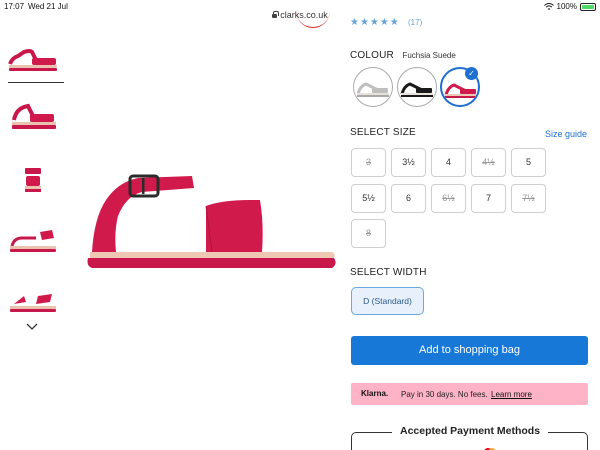 The width and height of the screenshot is (600, 450). I want to click on colour-label: COLOUR, so click(372, 55).